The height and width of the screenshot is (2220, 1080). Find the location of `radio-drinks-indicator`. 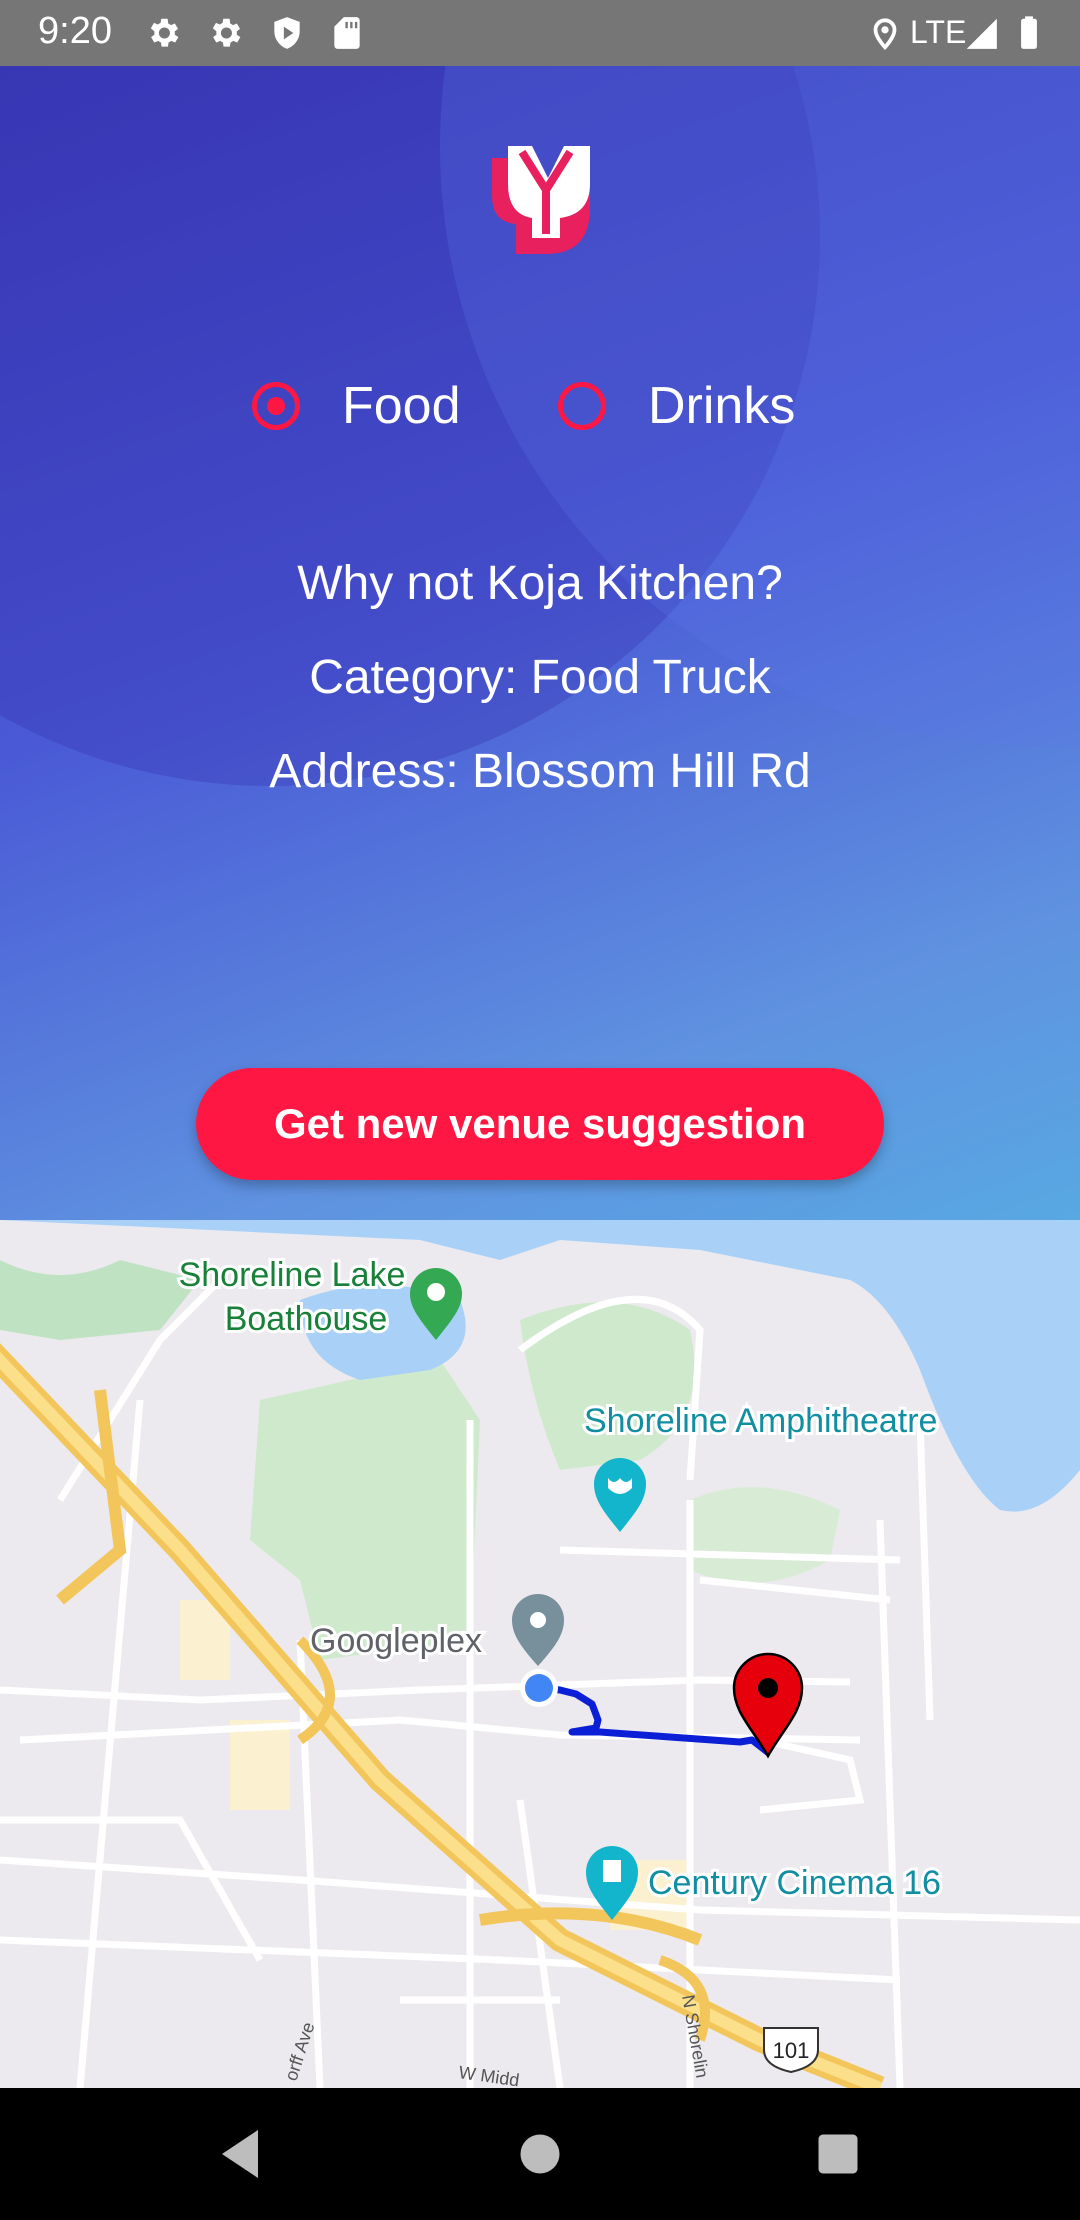

radio-drinks-indicator is located at coordinates (582, 406).